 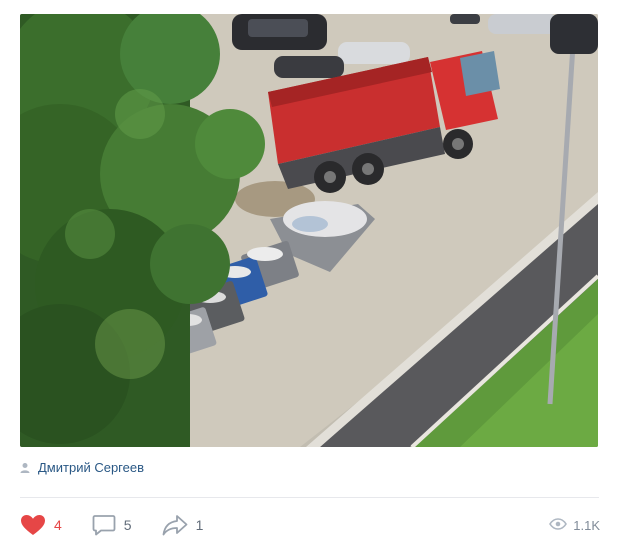 I want to click on views-counter: 1.1K, so click(x=574, y=525).